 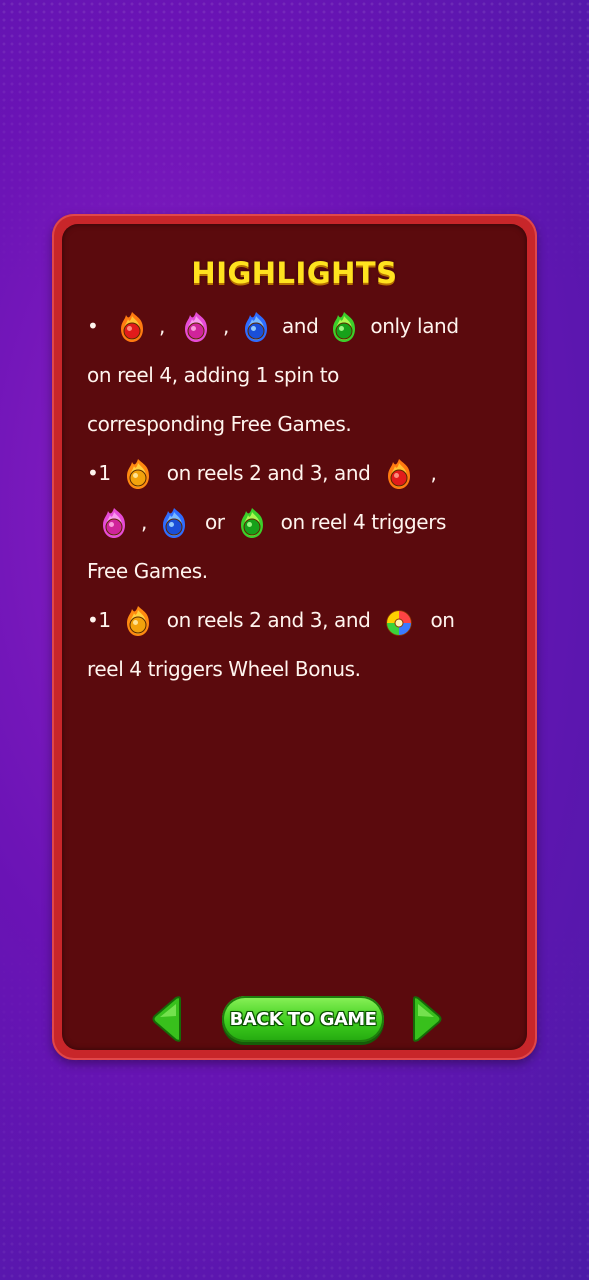 What do you see at coordinates (294, 273) in the screenshot?
I see `page-title: HIGHLIGHTS` at bounding box center [294, 273].